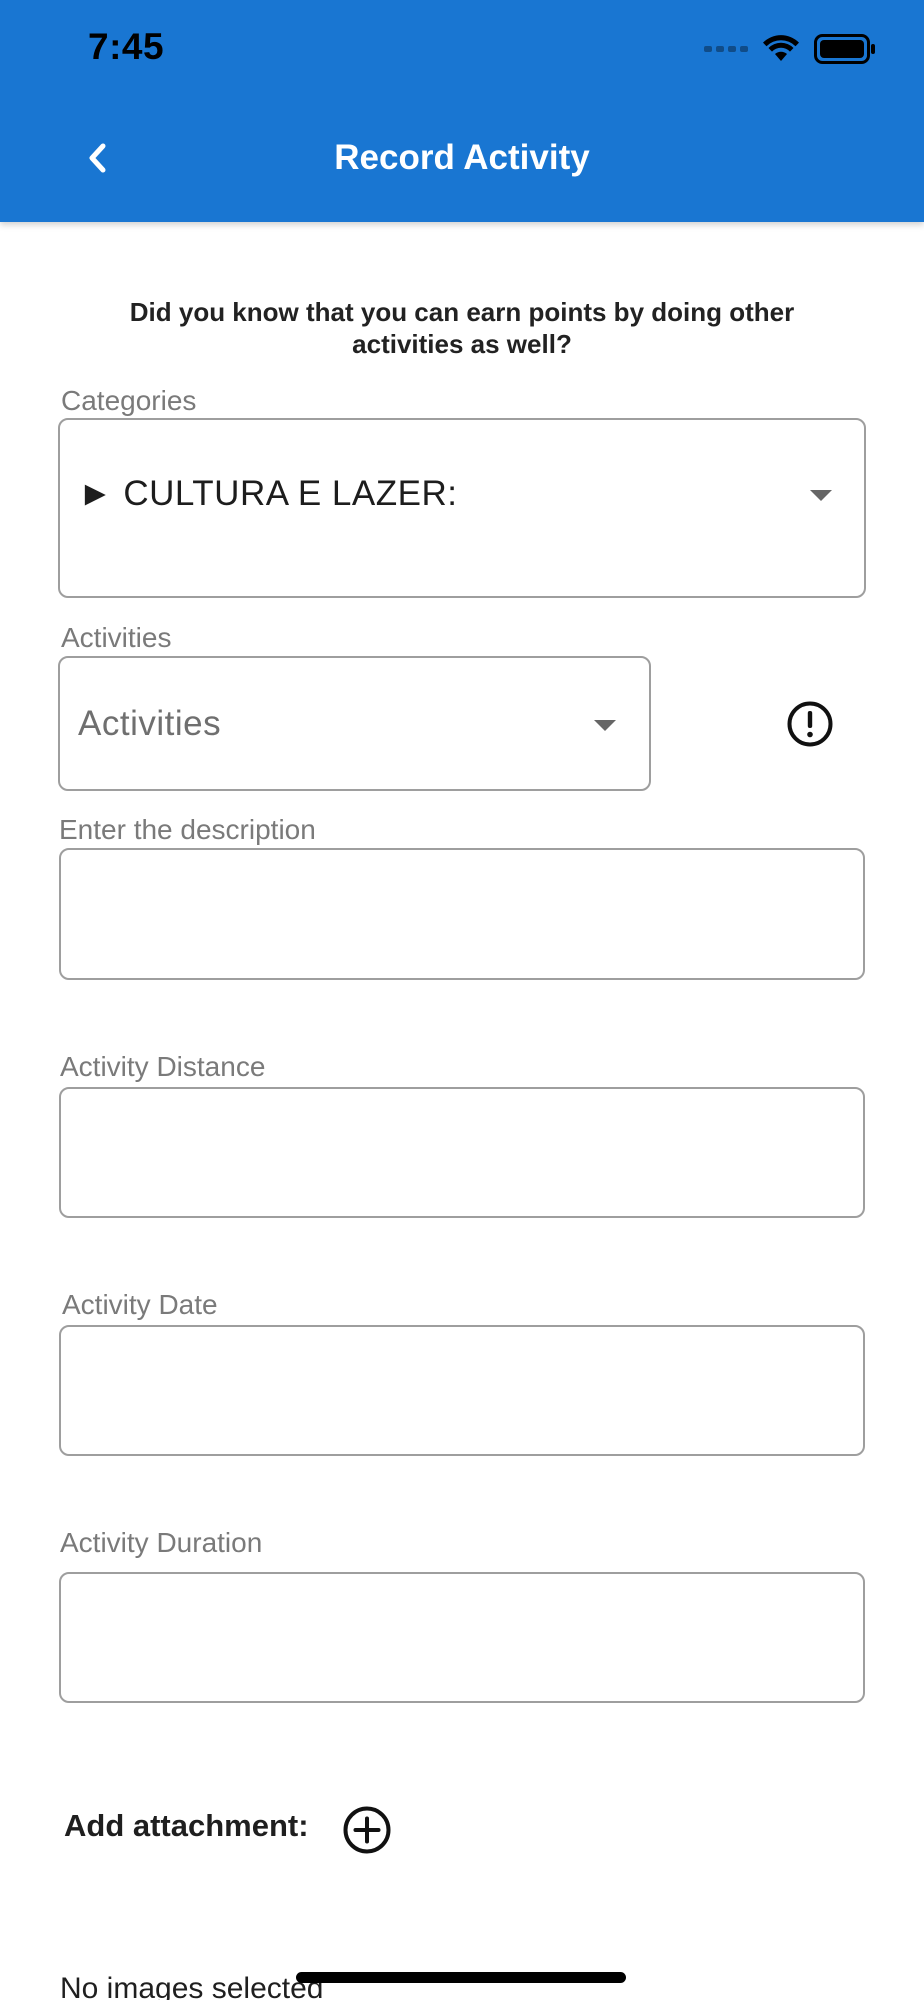  Describe the element at coordinates (150, 723) in the screenshot. I see `activities-placeholder: Activities` at that location.